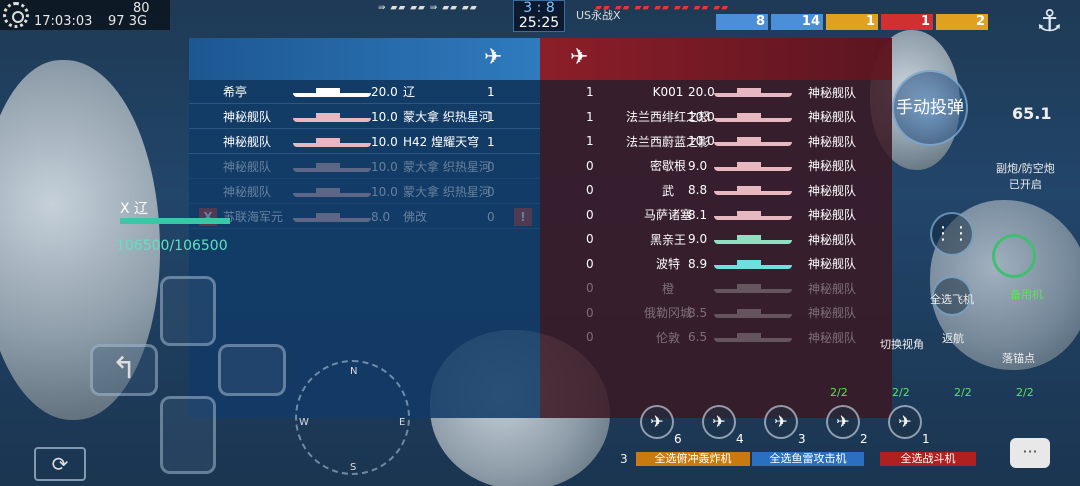 This screenshot has height=486, width=1080. I want to click on ship-rating: 6.5, so click(698, 337).